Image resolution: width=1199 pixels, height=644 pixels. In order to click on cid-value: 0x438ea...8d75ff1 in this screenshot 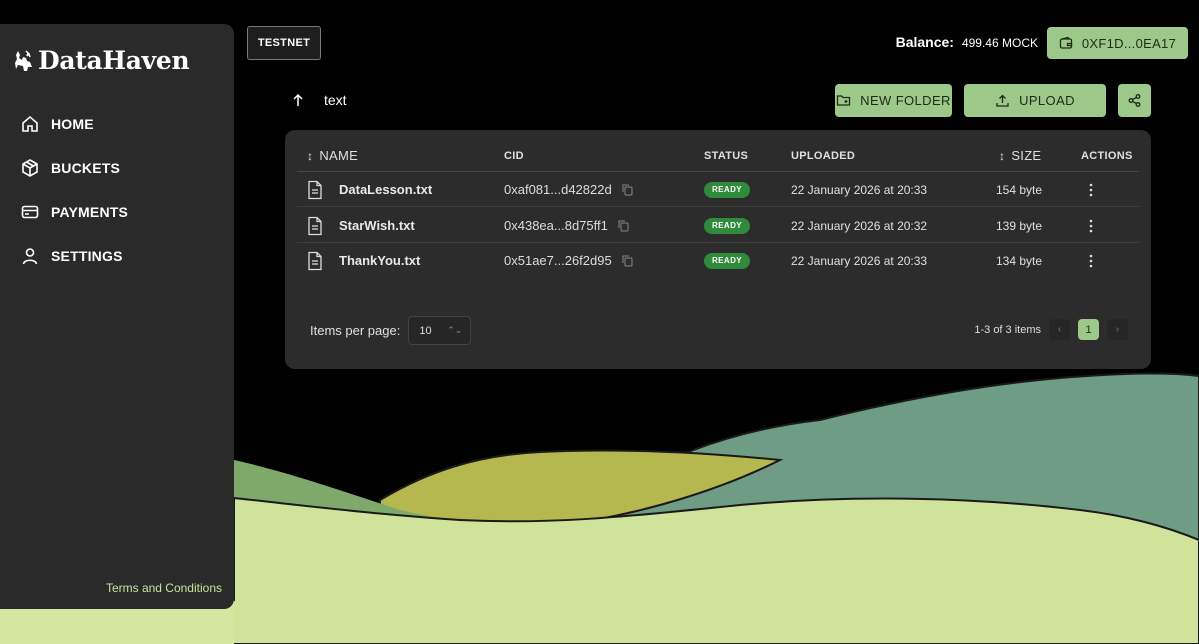, I will do `click(556, 225)`.